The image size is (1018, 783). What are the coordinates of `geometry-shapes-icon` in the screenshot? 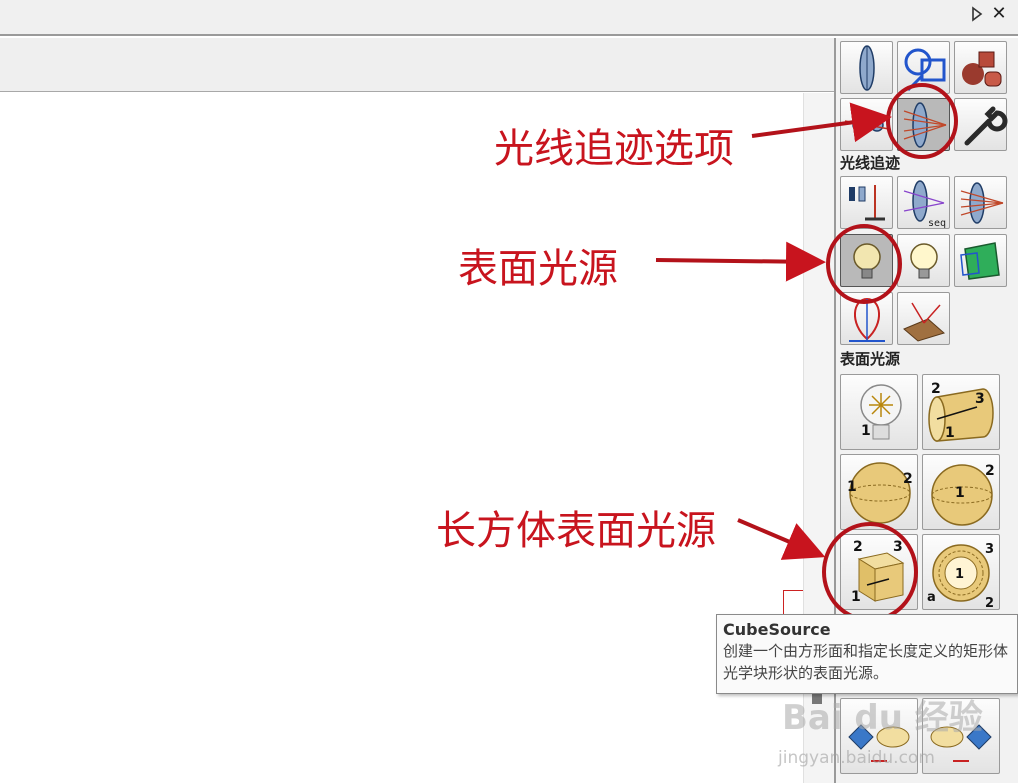 It's located at (925, 70).